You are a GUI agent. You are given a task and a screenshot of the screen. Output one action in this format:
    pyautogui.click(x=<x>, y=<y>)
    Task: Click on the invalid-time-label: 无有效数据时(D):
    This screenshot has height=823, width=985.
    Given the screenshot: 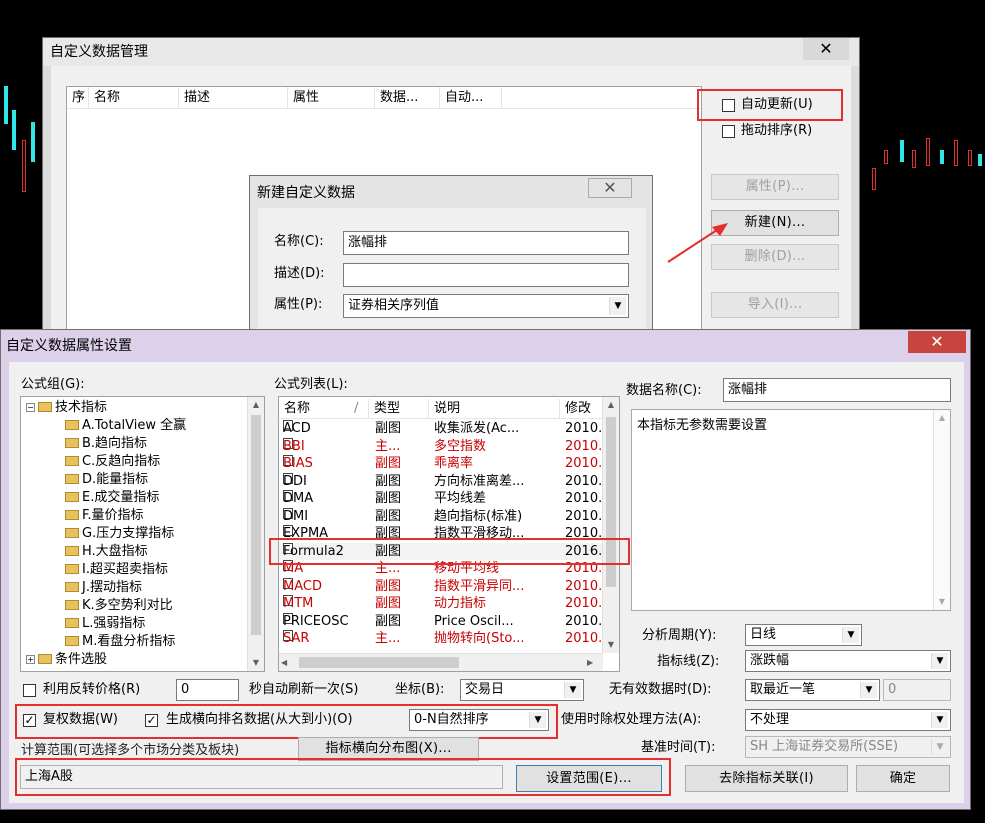 What is the action you would take?
    pyautogui.click(x=660, y=689)
    